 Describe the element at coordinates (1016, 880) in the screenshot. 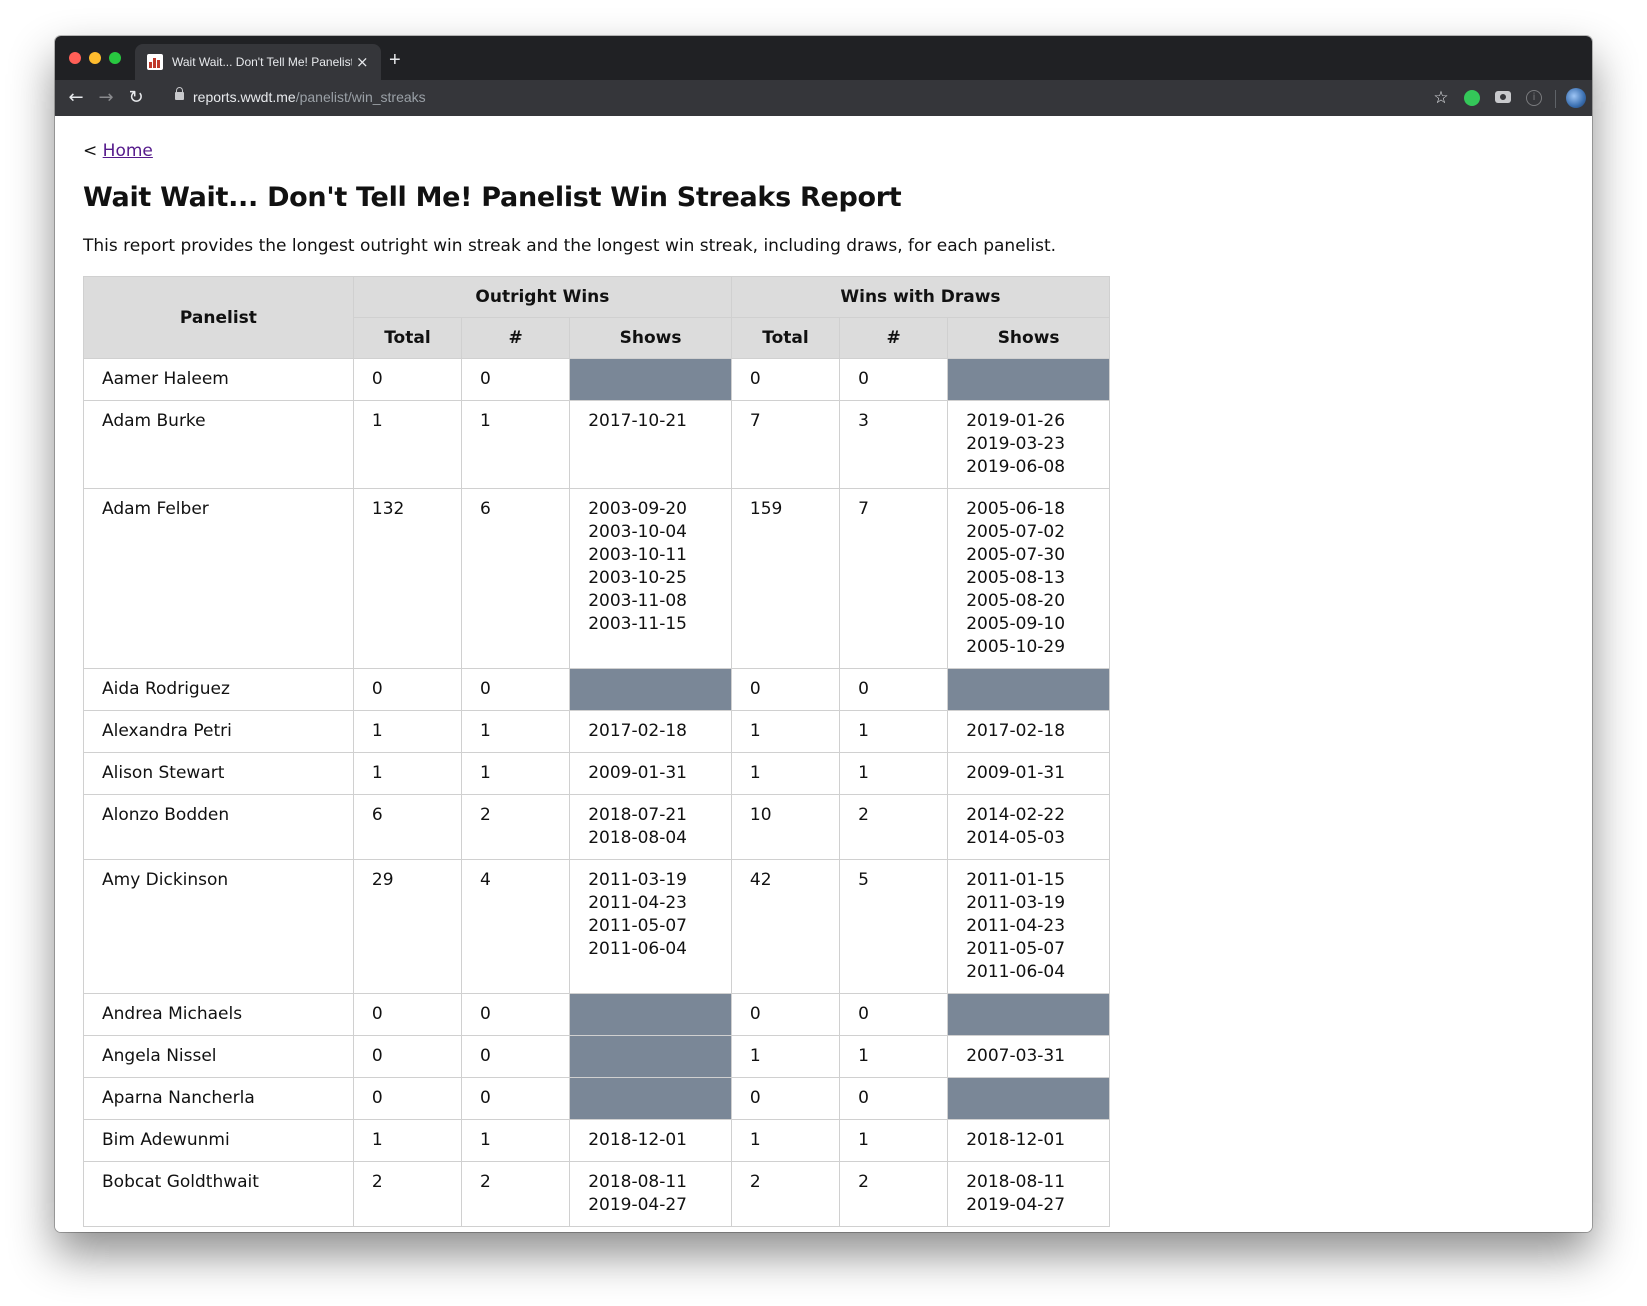

I see `show-date: 2011-01-15` at that location.